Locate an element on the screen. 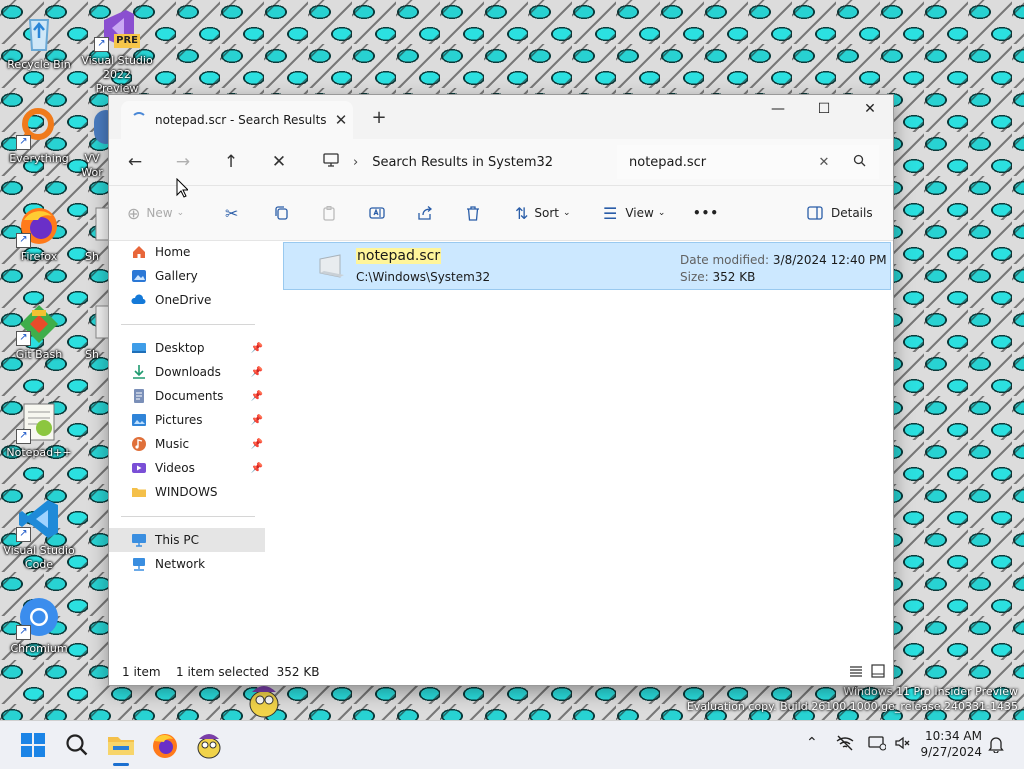 This screenshot has width=1024, height=769. chromium-icon: ↗ is located at coordinates (39, 617).